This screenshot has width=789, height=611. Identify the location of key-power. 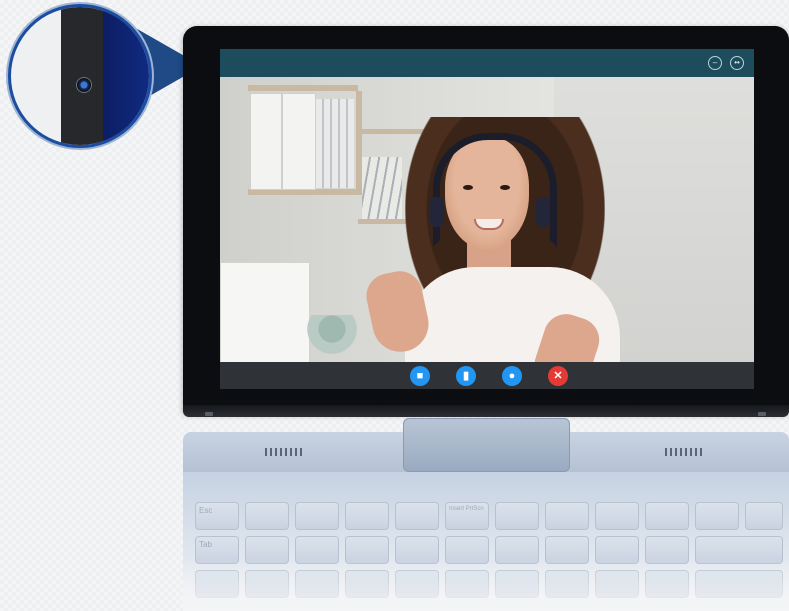
(764, 516).